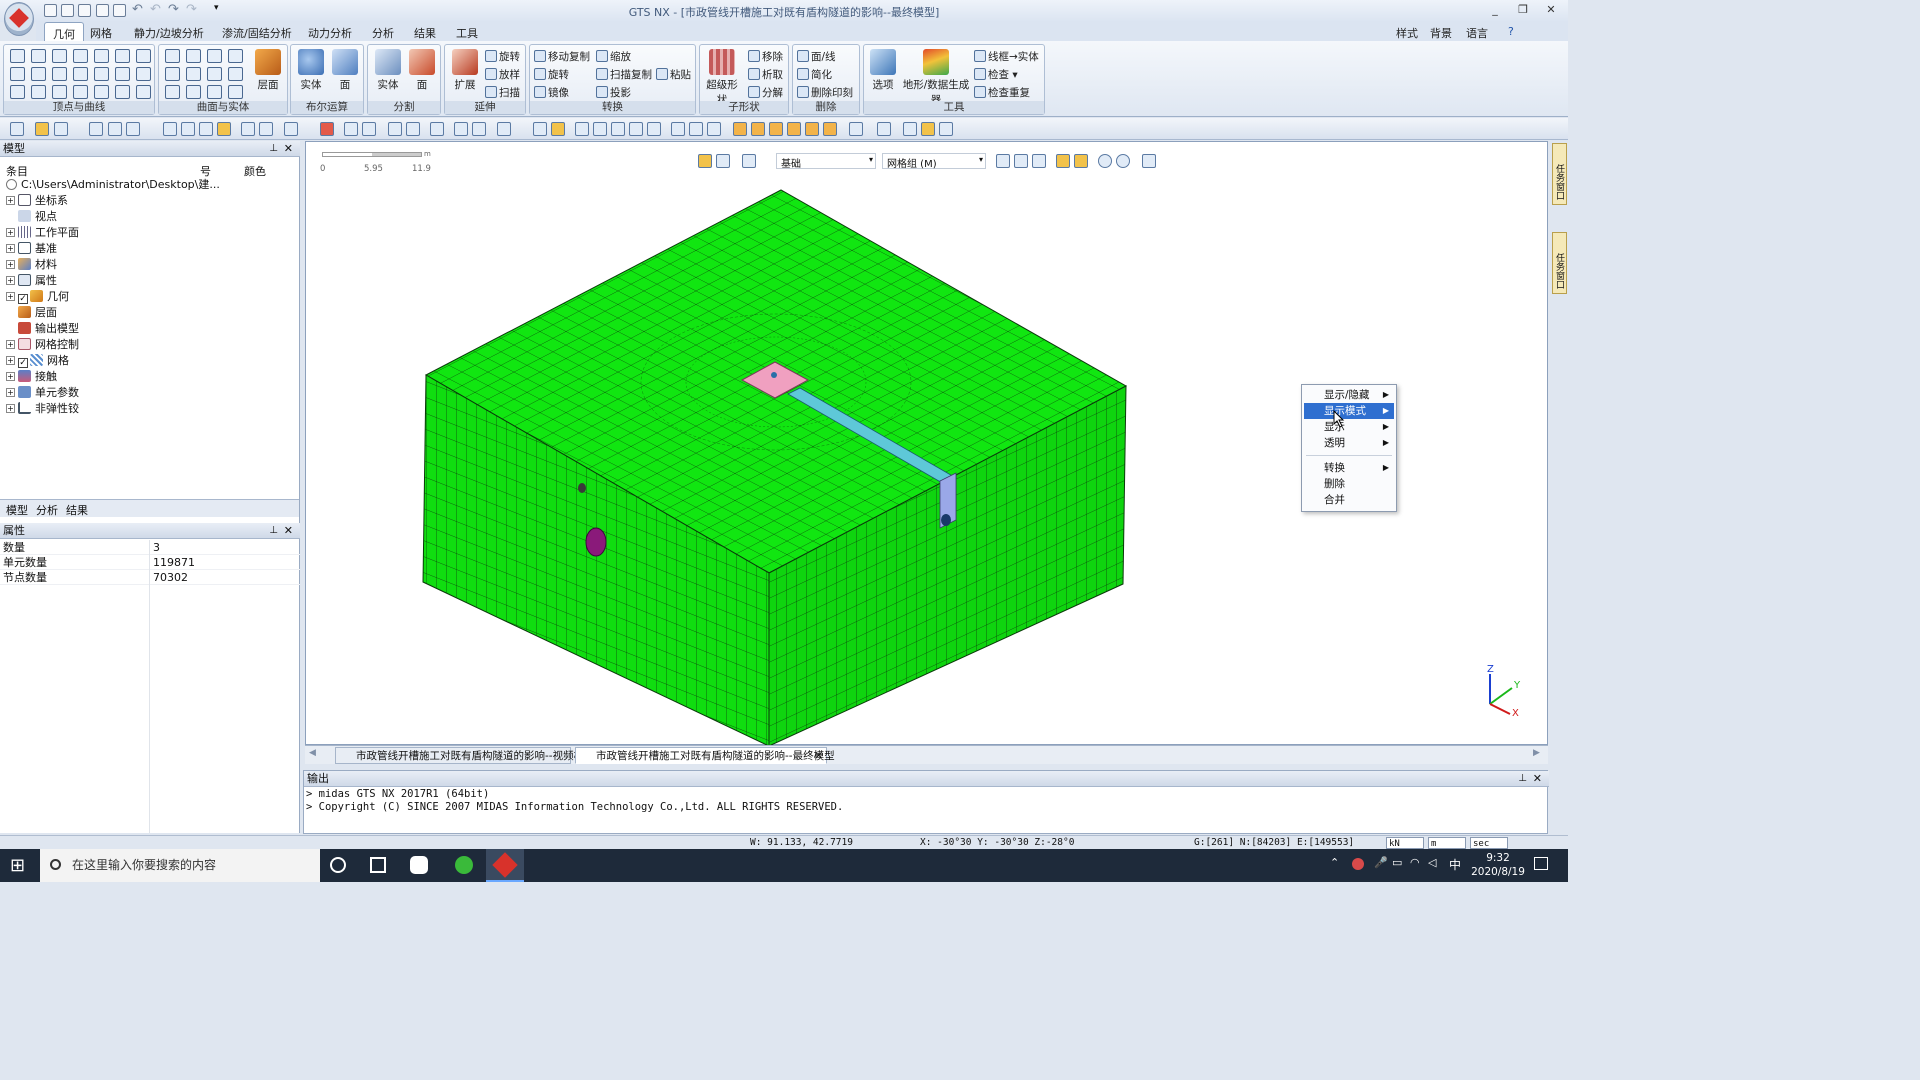 The height and width of the screenshot is (1080, 1920). Describe the element at coordinates (101, 33) in the screenshot. I see `tab-mesh: 网格` at that location.